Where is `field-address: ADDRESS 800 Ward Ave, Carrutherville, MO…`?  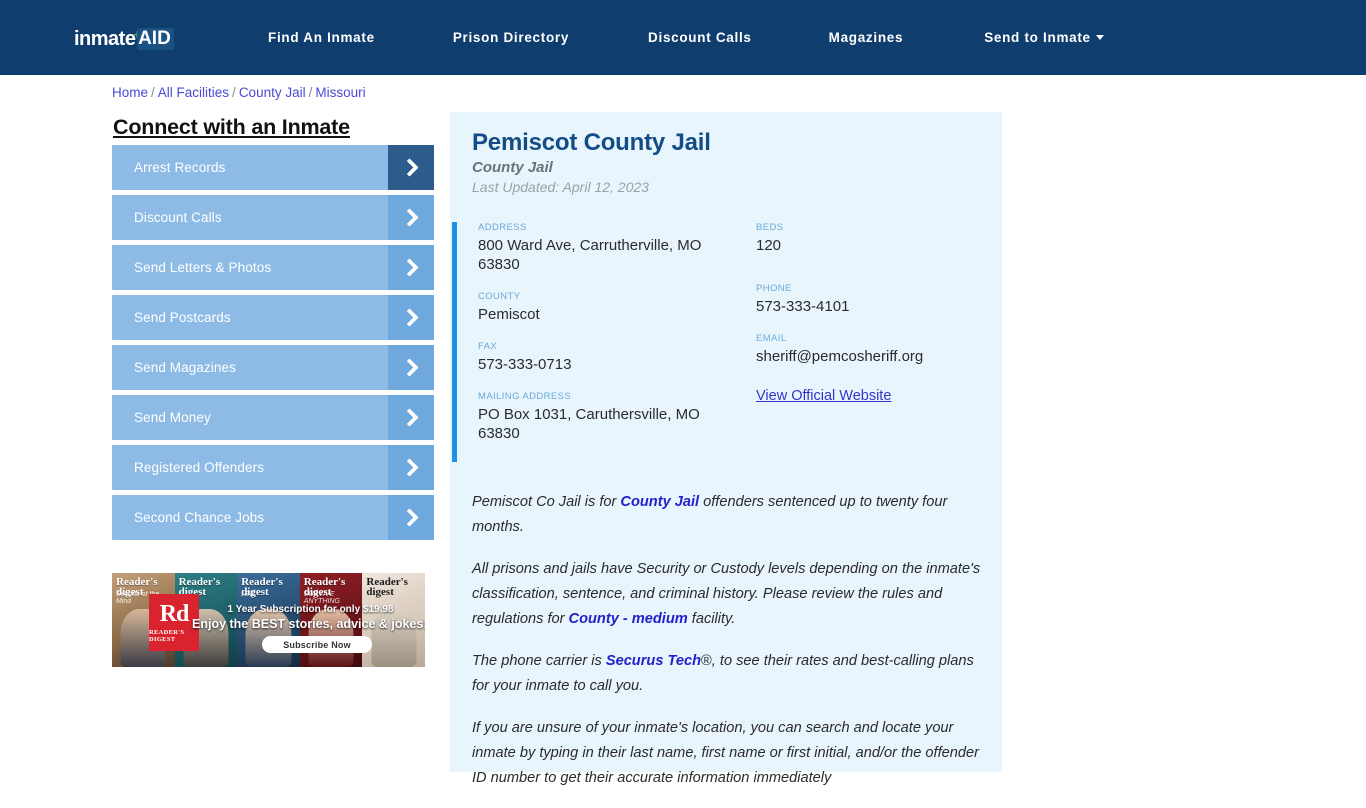
field-address: ADDRESS 800 Ward Ave, Carrutherville, MO… is located at coordinates (610, 248).